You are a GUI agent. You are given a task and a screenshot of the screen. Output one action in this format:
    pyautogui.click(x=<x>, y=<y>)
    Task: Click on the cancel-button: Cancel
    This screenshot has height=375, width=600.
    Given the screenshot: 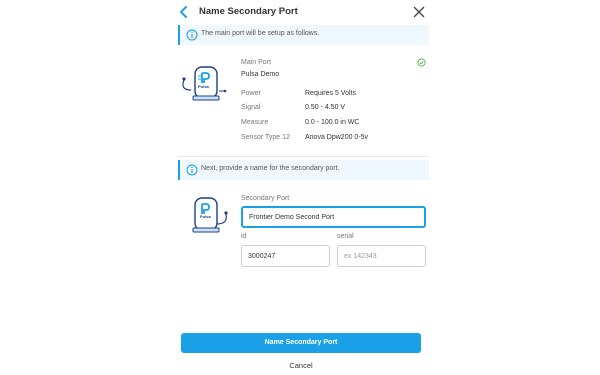 What is the action you would take?
    pyautogui.click(x=301, y=365)
    